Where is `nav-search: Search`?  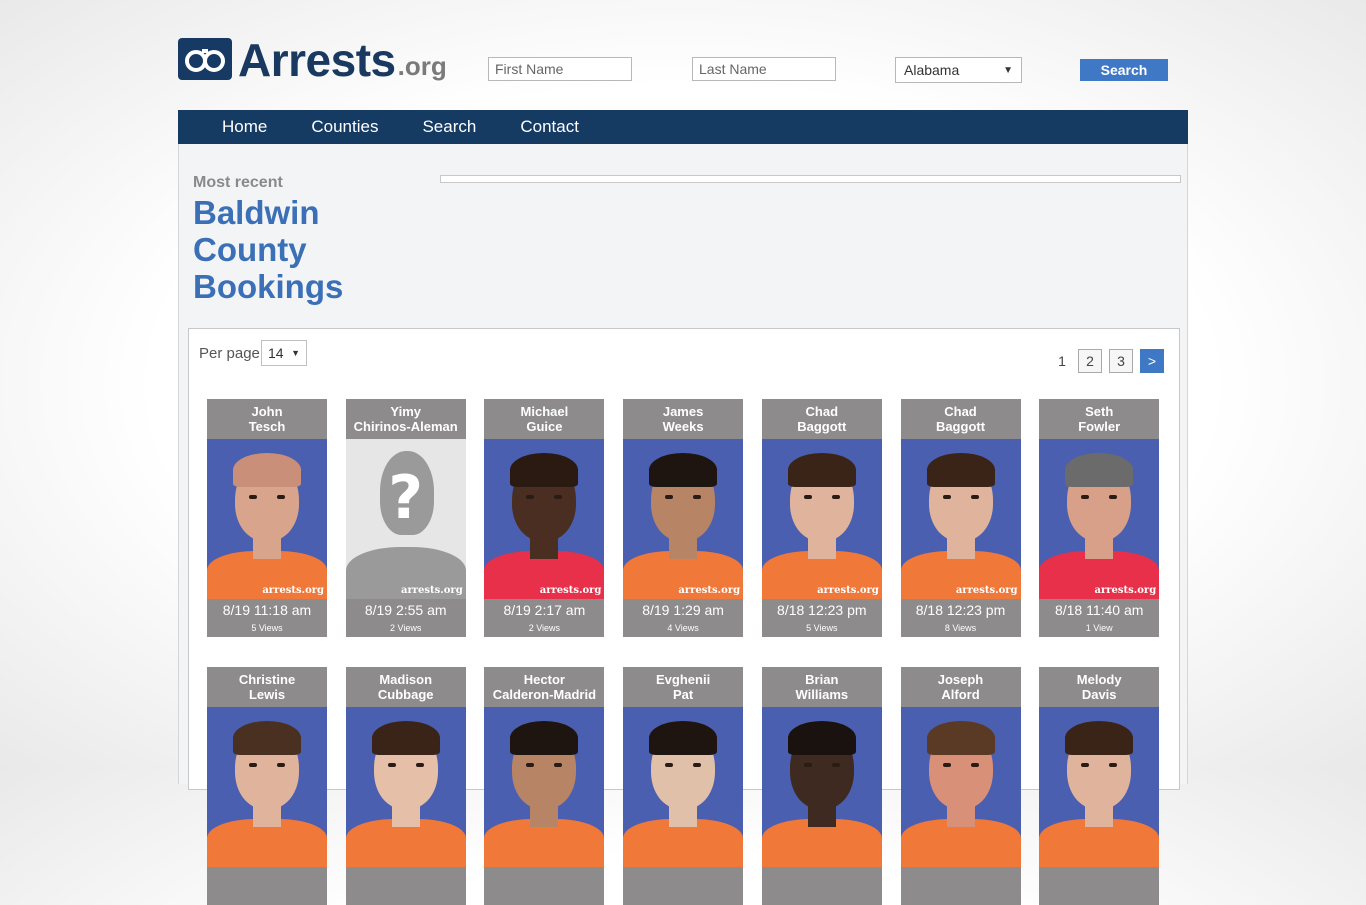 nav-search: Search is located at coordinates (449, 127).